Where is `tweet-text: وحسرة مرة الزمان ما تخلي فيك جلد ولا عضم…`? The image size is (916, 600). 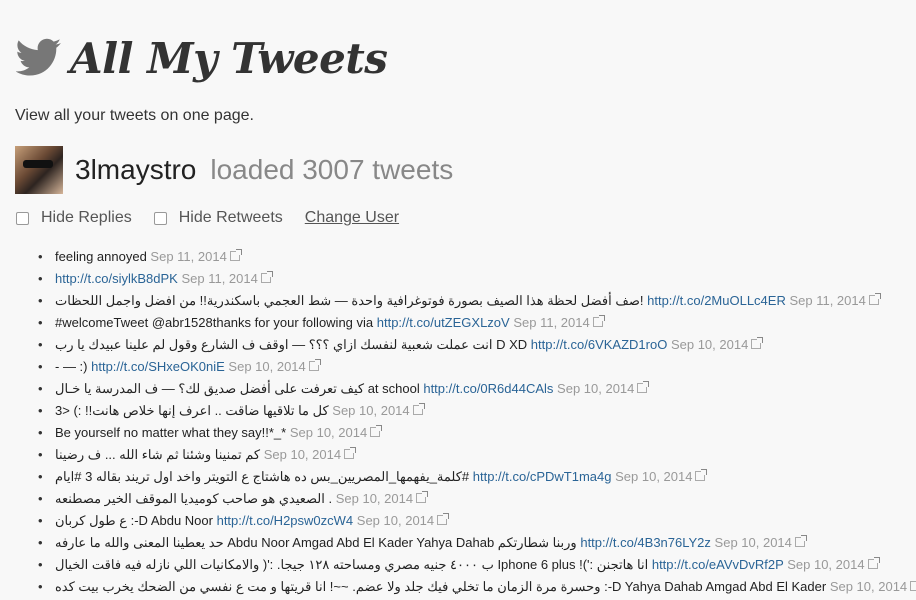
tweet-text: وحسرة مرة الزمان ما تخلي فيك جلد ولا عضم… is located at coordinates (442, 586).